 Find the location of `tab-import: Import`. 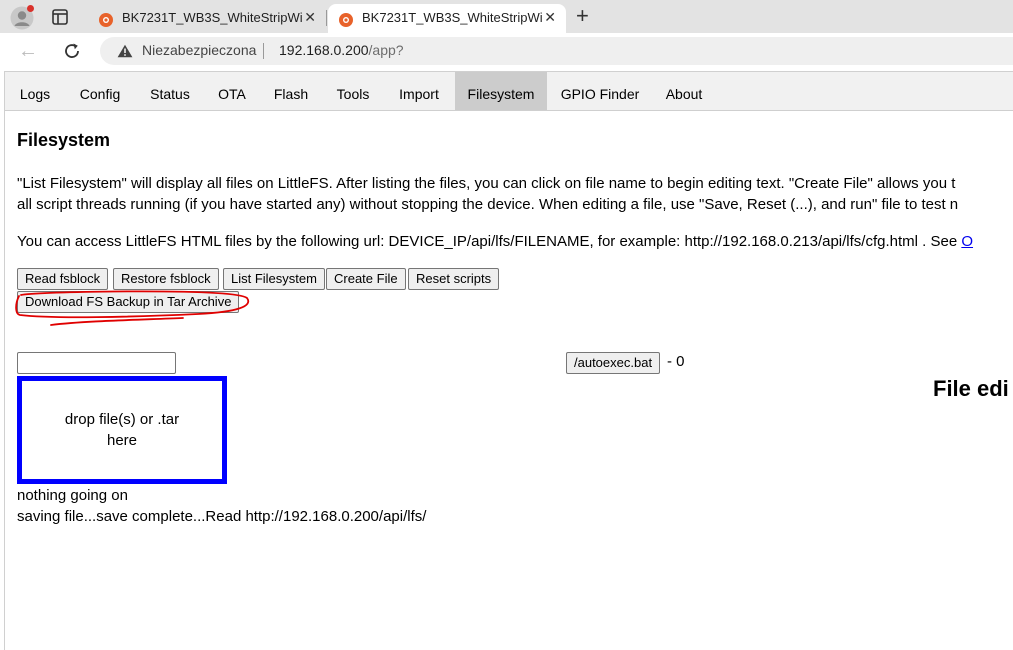

tab-import: Import is located at coordinates (419, 91).